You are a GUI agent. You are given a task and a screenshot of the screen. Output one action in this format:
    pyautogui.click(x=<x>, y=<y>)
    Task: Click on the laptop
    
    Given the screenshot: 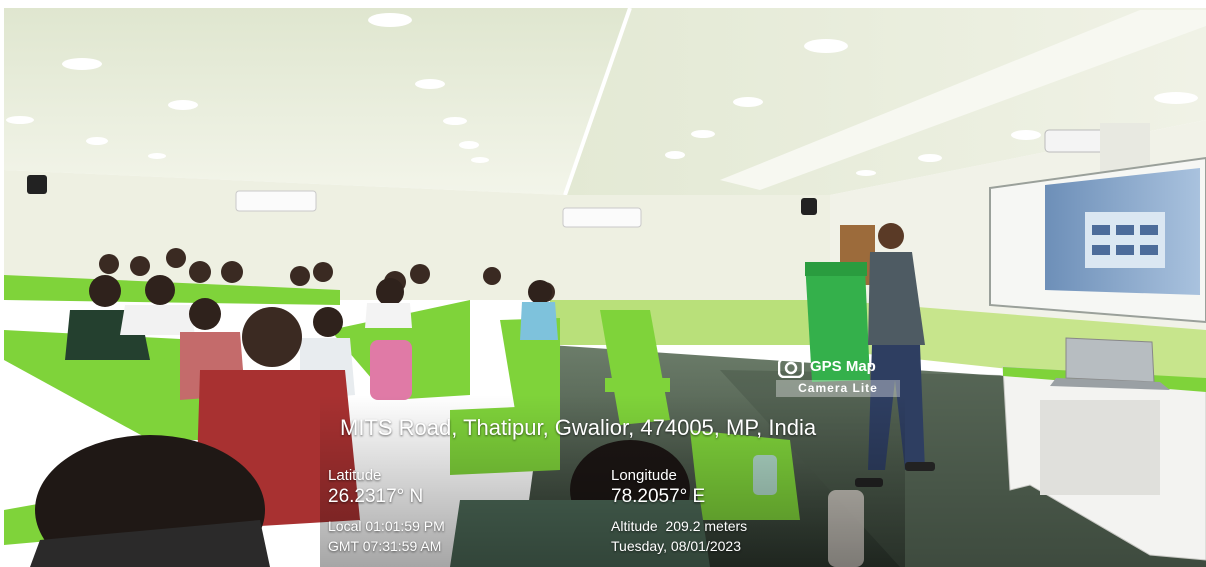 What is the action you would take?
    pyautogui.click(x=1110, y=360)
    